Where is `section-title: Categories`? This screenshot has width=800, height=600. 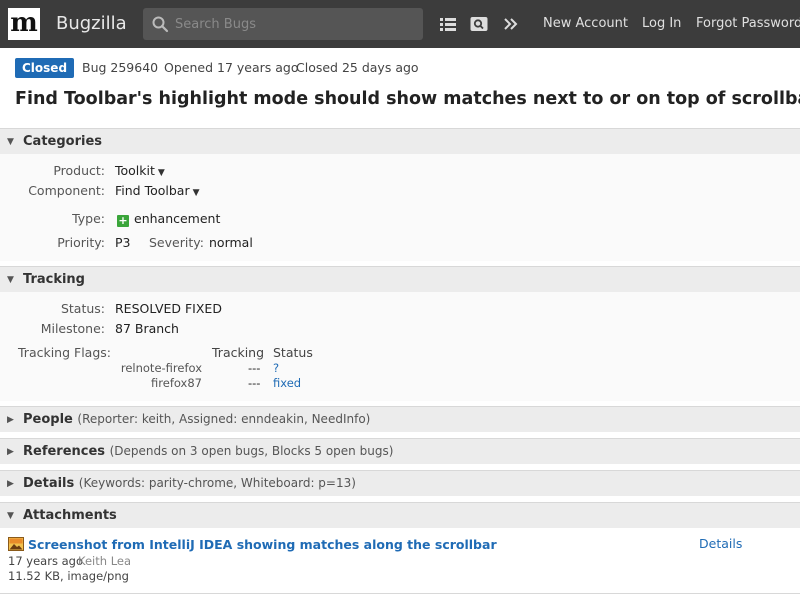
section-title: Categories is located at coordinates (63, 141).